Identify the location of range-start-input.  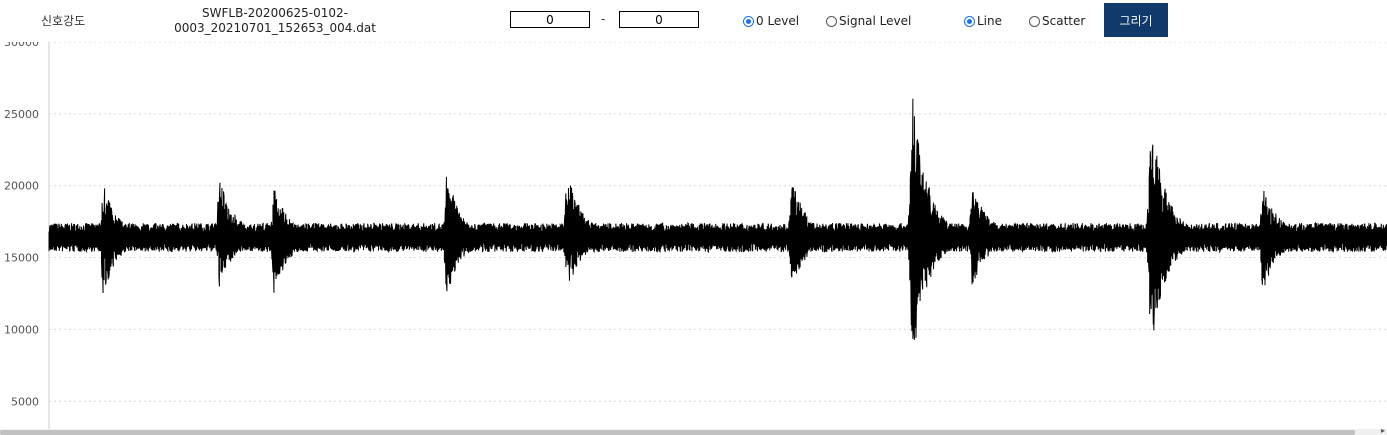
(550, 19).